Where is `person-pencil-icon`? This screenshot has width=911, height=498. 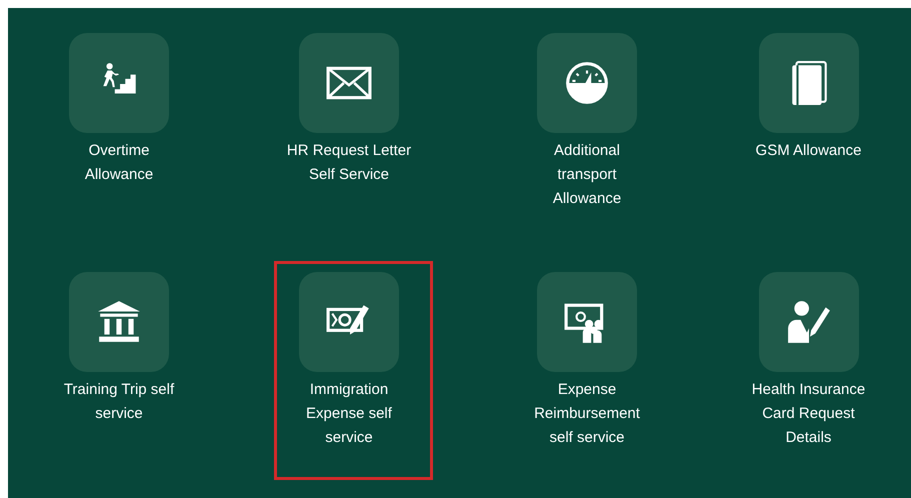
person-pencil-icon is located at coordinates (809, 322).